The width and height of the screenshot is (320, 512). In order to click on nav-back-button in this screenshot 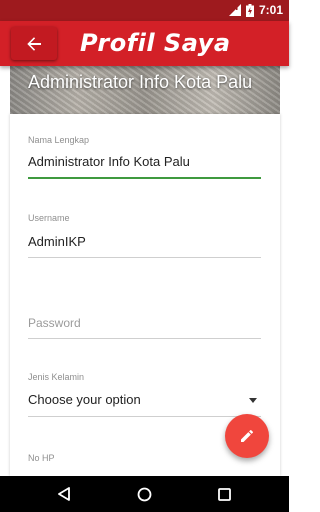, I will do `click(64, 494)`.